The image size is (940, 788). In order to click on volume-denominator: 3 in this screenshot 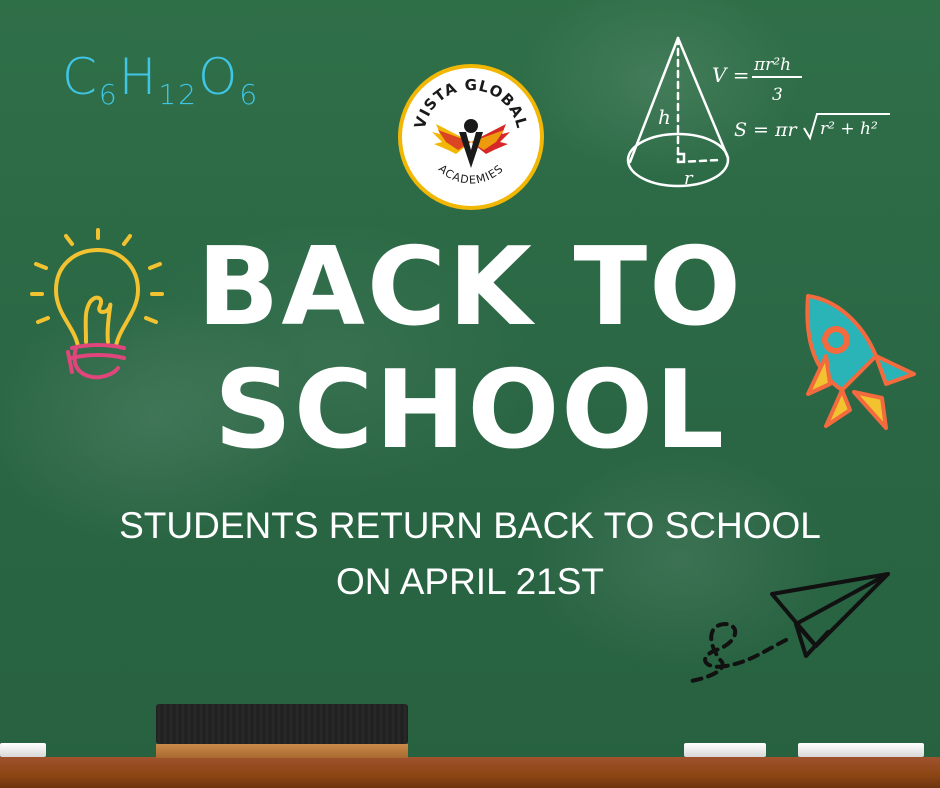, I will do `click(777, 95)`.